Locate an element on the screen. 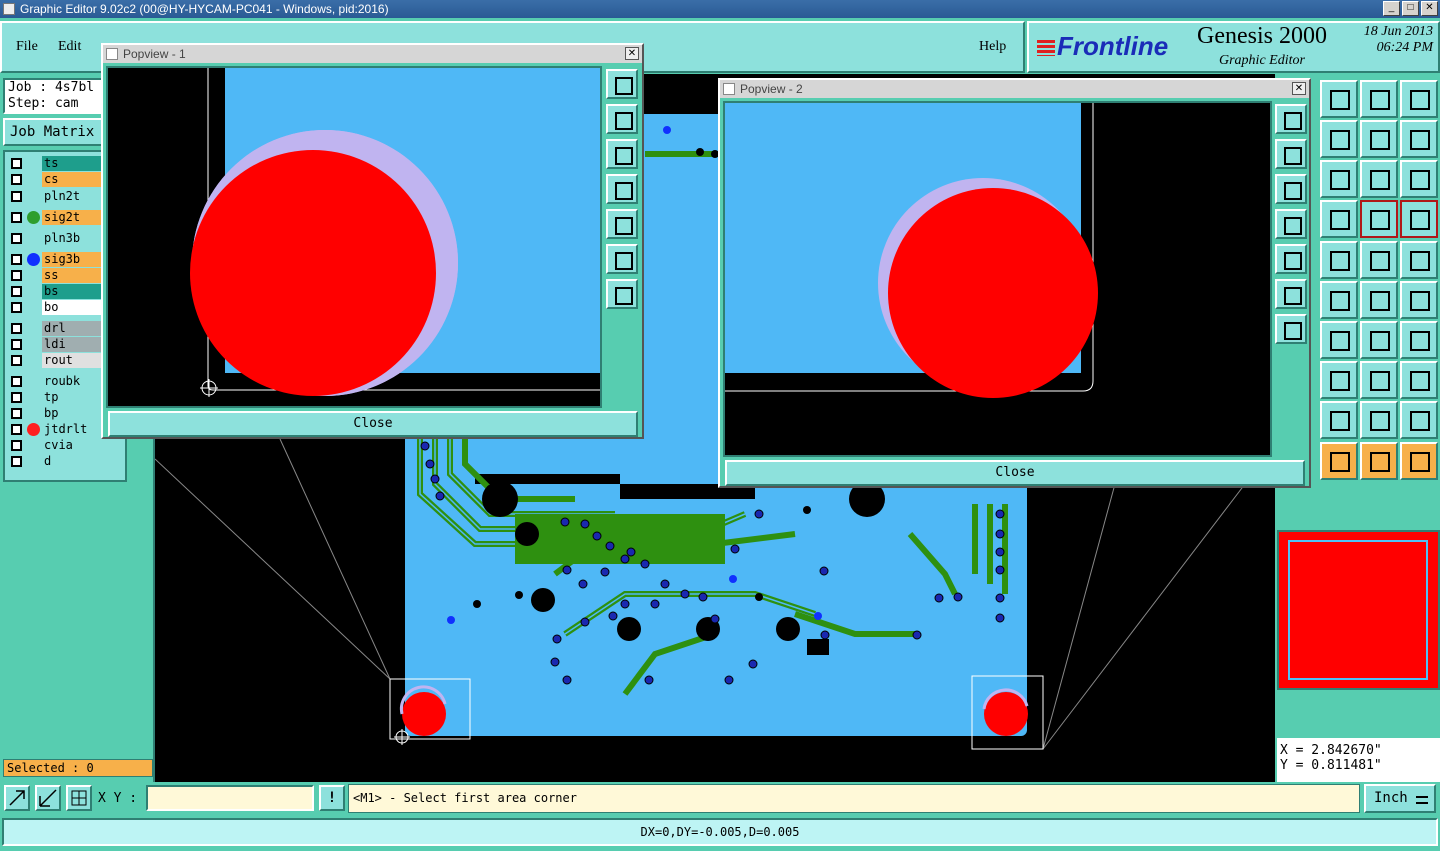 This screenshot has width=1440, height=851. shapes-icon is located at coordinates (1419, 380).